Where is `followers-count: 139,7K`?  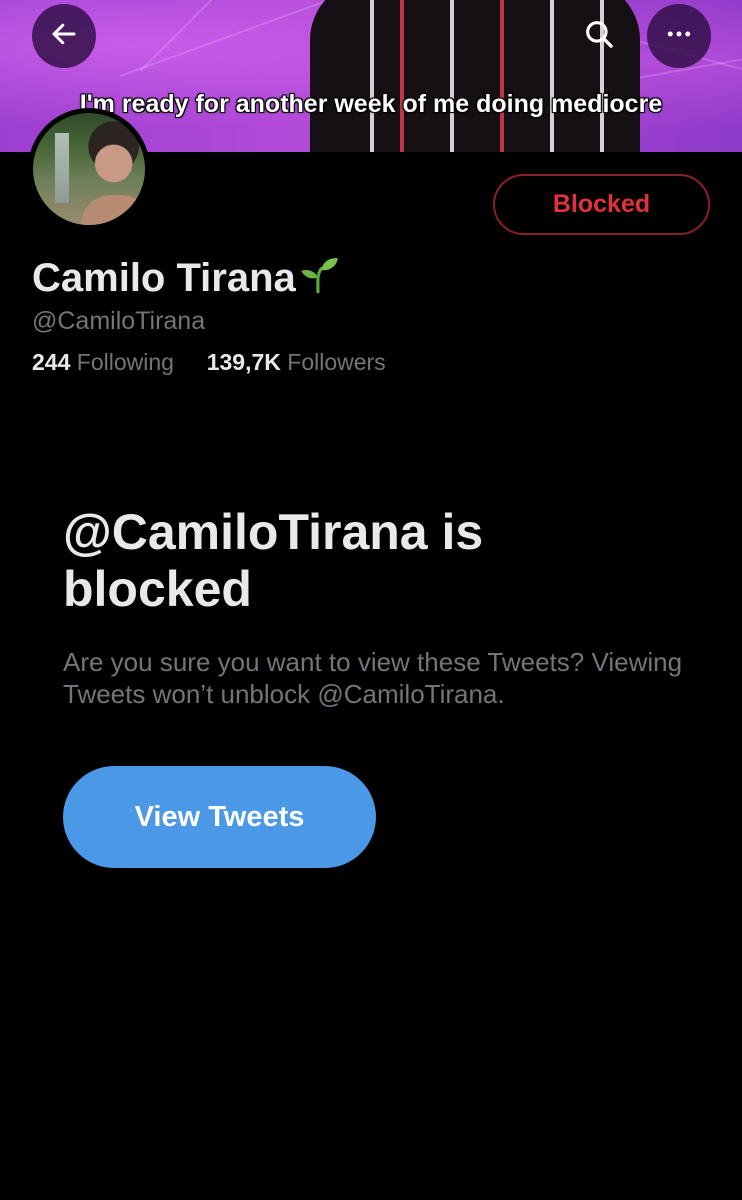
followers-count: 139,7K is located at coordinates (243, 362).